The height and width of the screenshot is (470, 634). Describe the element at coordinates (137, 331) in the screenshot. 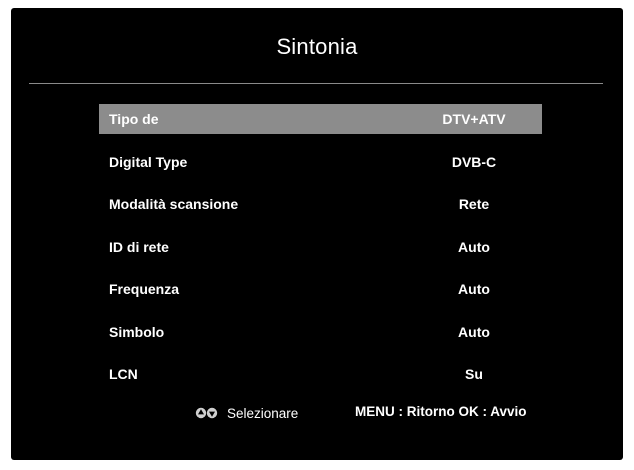

I see `row-label: Simbolo` at that location.